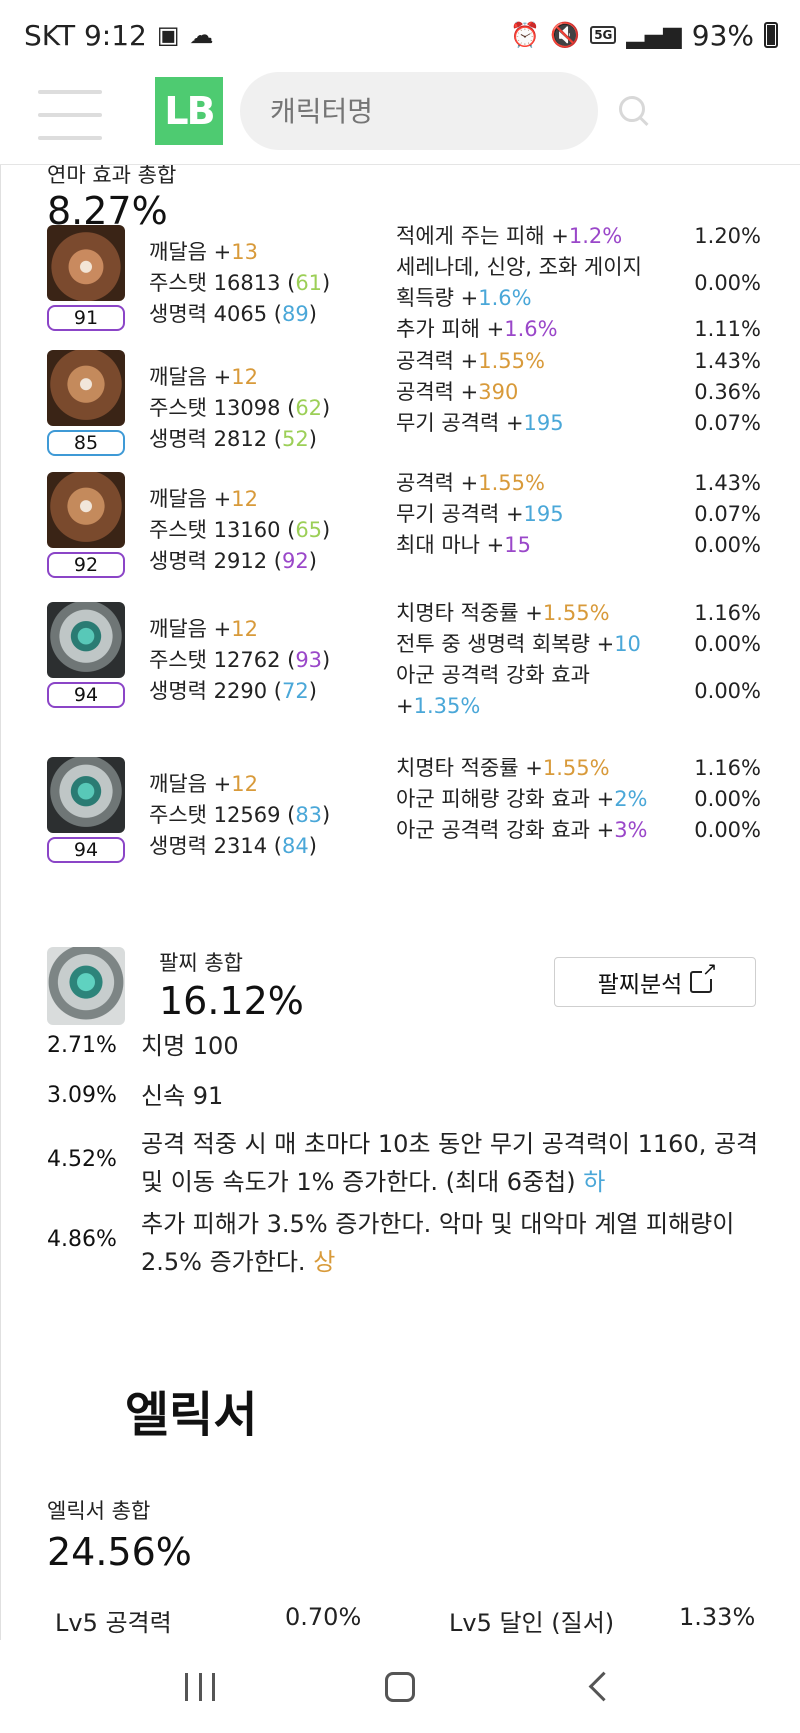  I want to click on effect-line: 공격력 +1.55% 1.43%, so click(578, 483).